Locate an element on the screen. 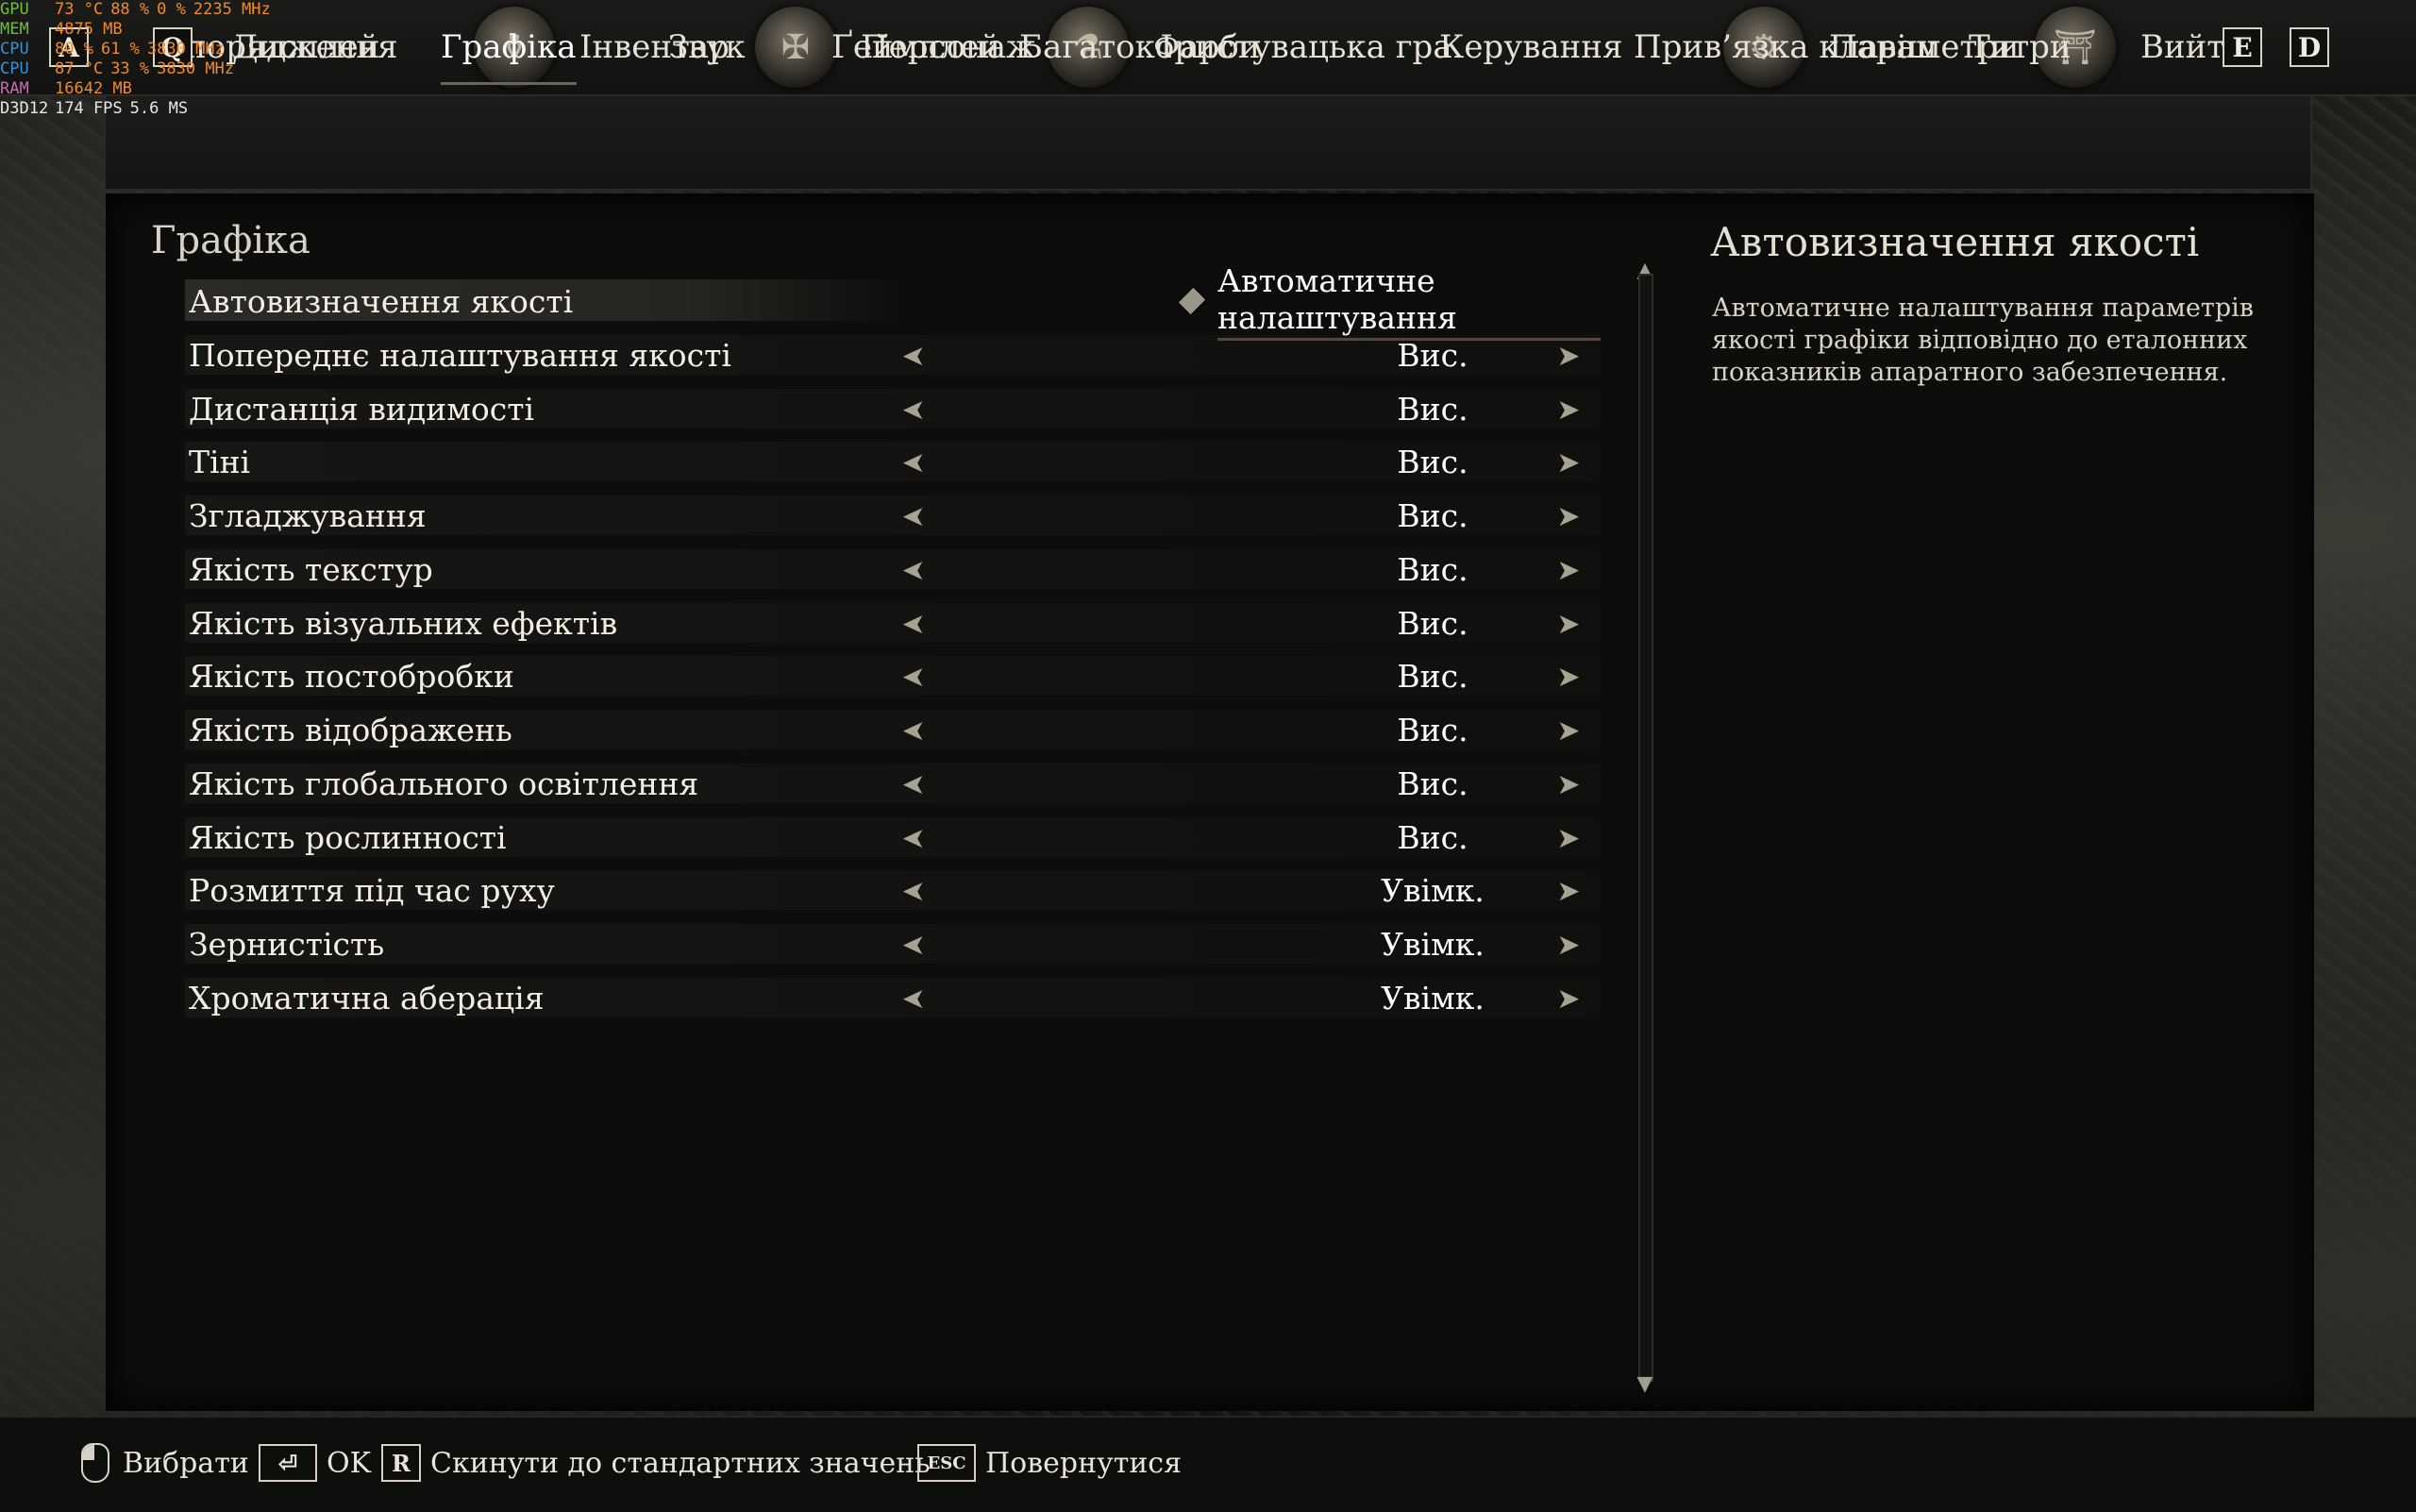 The width and height of the screenshot is (2416, 1512). scroll-down-arrow-icon: ▼ is located at coordinates (1645, 1384).